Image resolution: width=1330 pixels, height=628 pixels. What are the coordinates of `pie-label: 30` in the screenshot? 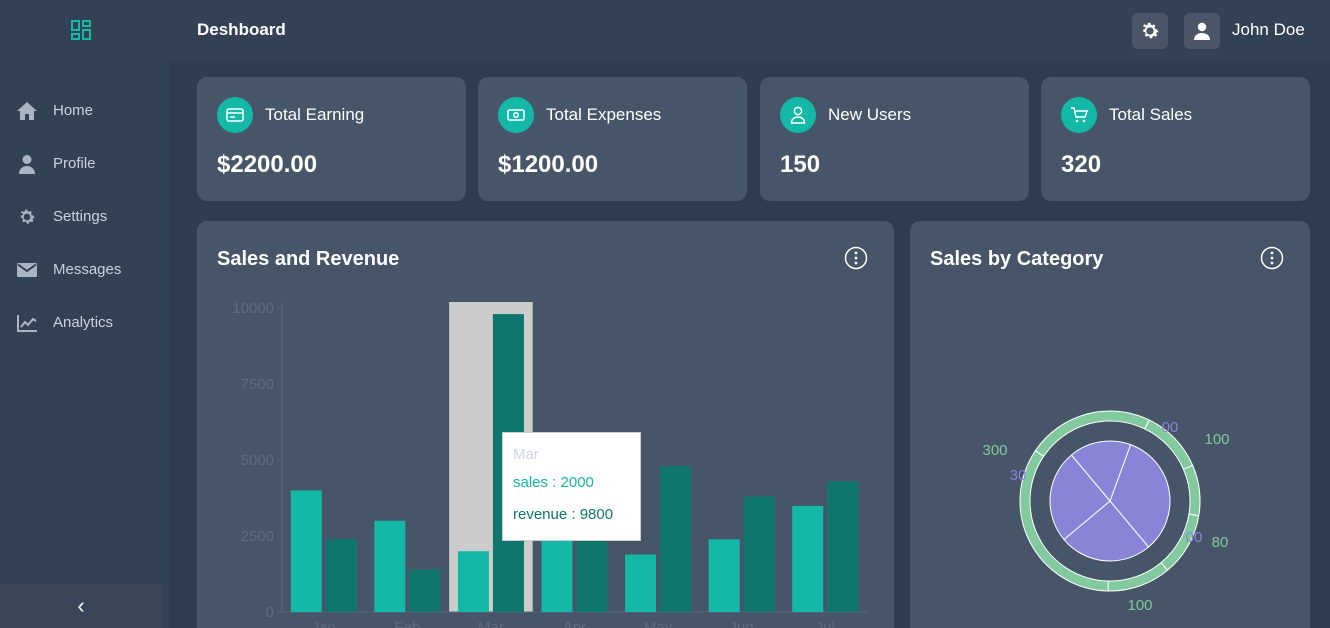 It's located at (1018, 475).